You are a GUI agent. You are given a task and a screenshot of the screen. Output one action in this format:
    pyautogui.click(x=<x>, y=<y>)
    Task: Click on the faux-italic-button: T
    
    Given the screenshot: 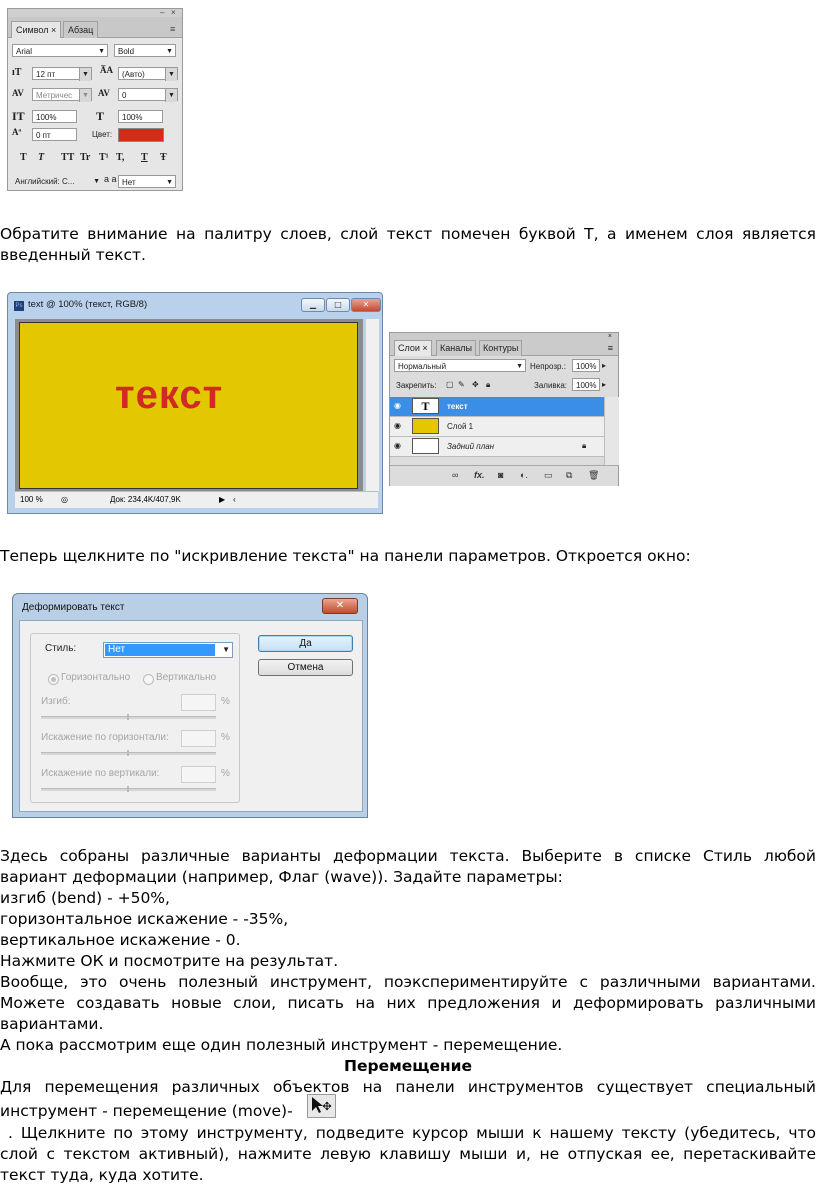 What is the action you would take?
    pyautogui.click(x=41, y=157)
    